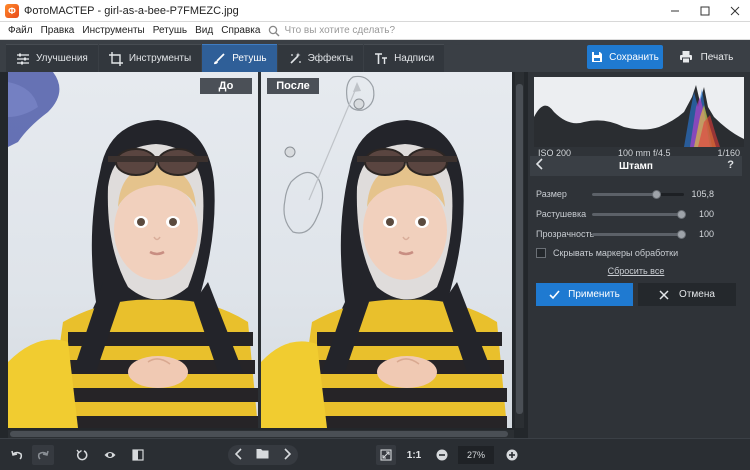  I want to click on histogram-graph, so click(639, 112).